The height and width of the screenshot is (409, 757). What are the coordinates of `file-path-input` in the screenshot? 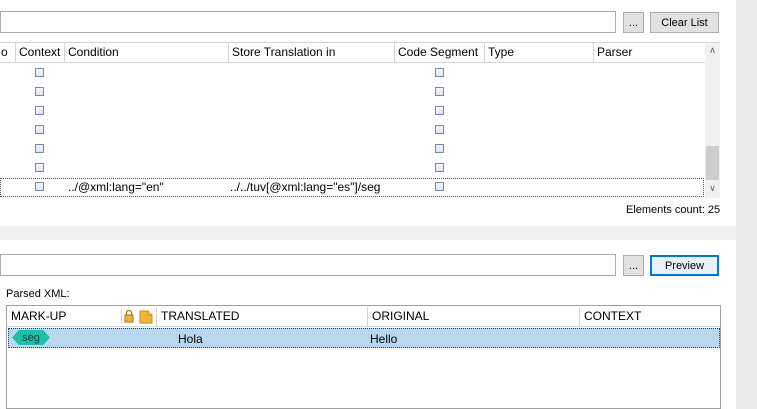 It's located at (308, 22).